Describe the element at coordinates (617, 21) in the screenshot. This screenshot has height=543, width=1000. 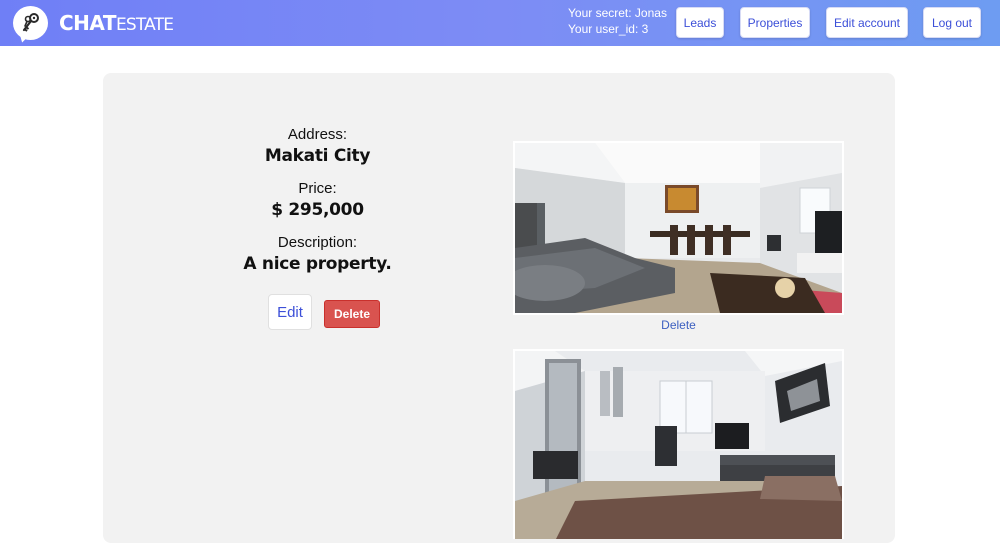
I see `user-info: Your secret: Jonas Your user_id: 3` at that location.